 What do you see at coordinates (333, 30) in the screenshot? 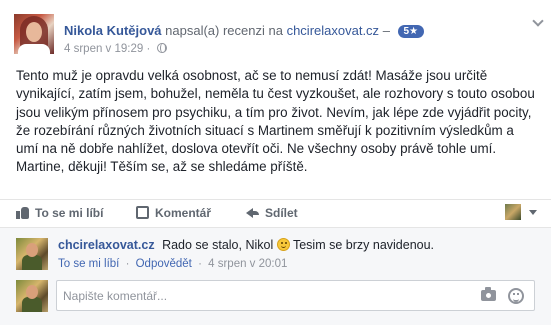
I see `page-name-link: chcirelaxovat.cz` at bounding box center [333, 30].